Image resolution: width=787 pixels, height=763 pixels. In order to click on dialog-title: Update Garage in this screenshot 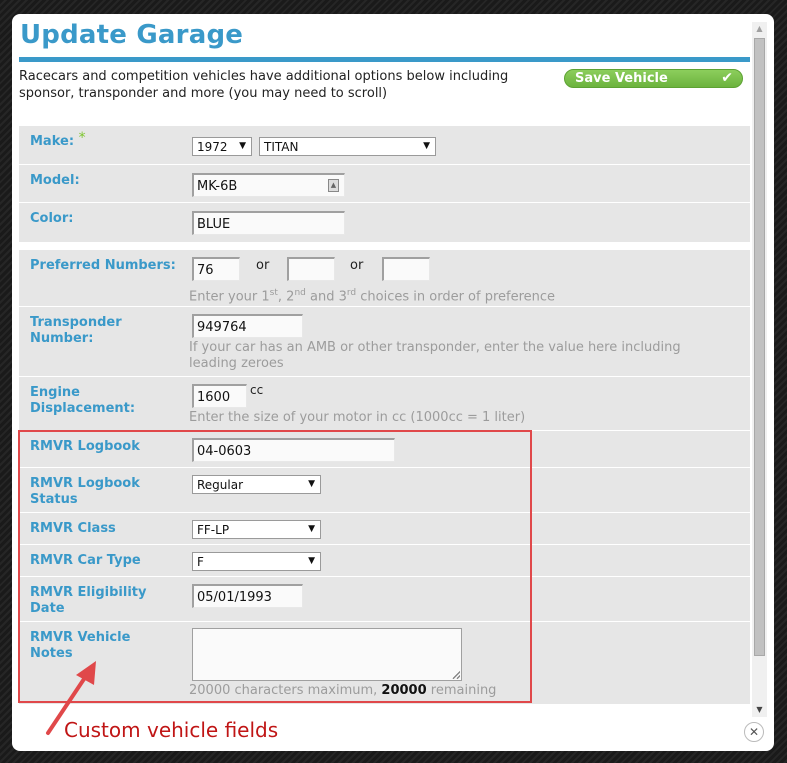, I will do `click(132, 35)`.